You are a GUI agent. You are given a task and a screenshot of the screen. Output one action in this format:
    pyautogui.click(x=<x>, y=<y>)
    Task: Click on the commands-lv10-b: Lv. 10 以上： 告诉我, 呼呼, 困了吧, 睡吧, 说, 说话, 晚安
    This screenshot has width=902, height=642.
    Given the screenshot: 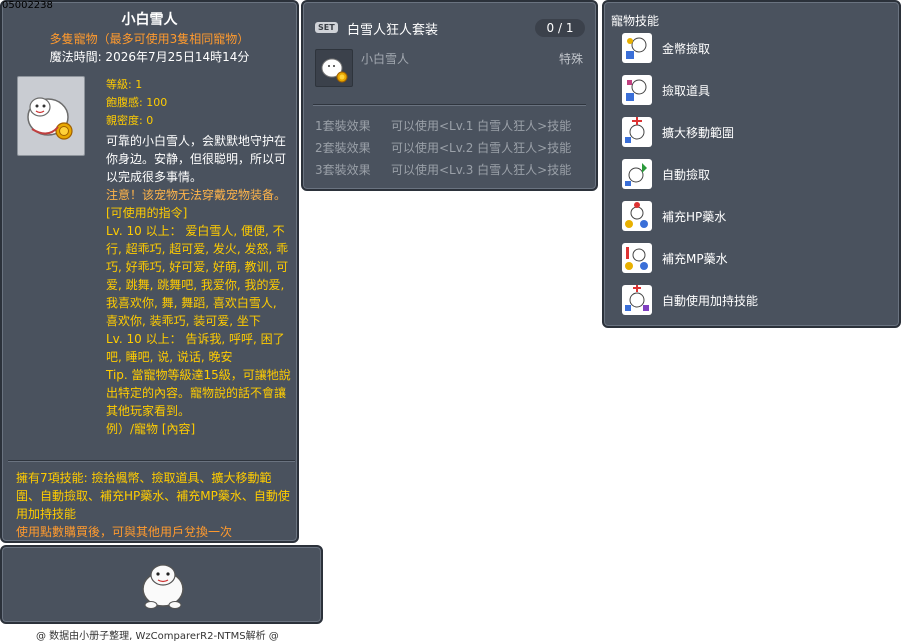 What is the action you would take?
    pyautogui.click(x=195, y=348)
    